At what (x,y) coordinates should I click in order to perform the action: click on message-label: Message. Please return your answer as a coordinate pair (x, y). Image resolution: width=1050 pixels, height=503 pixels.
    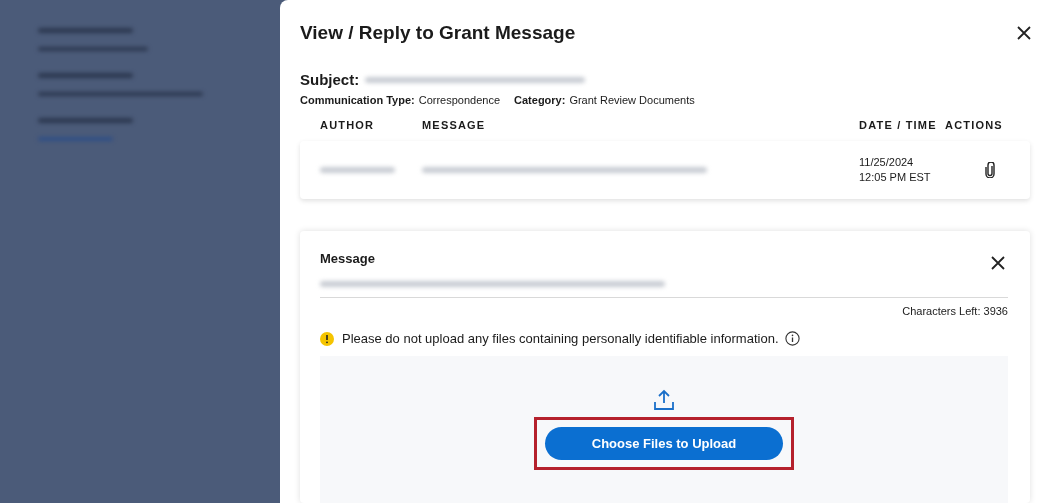
    Looking at the image, I should click on (347, 258).